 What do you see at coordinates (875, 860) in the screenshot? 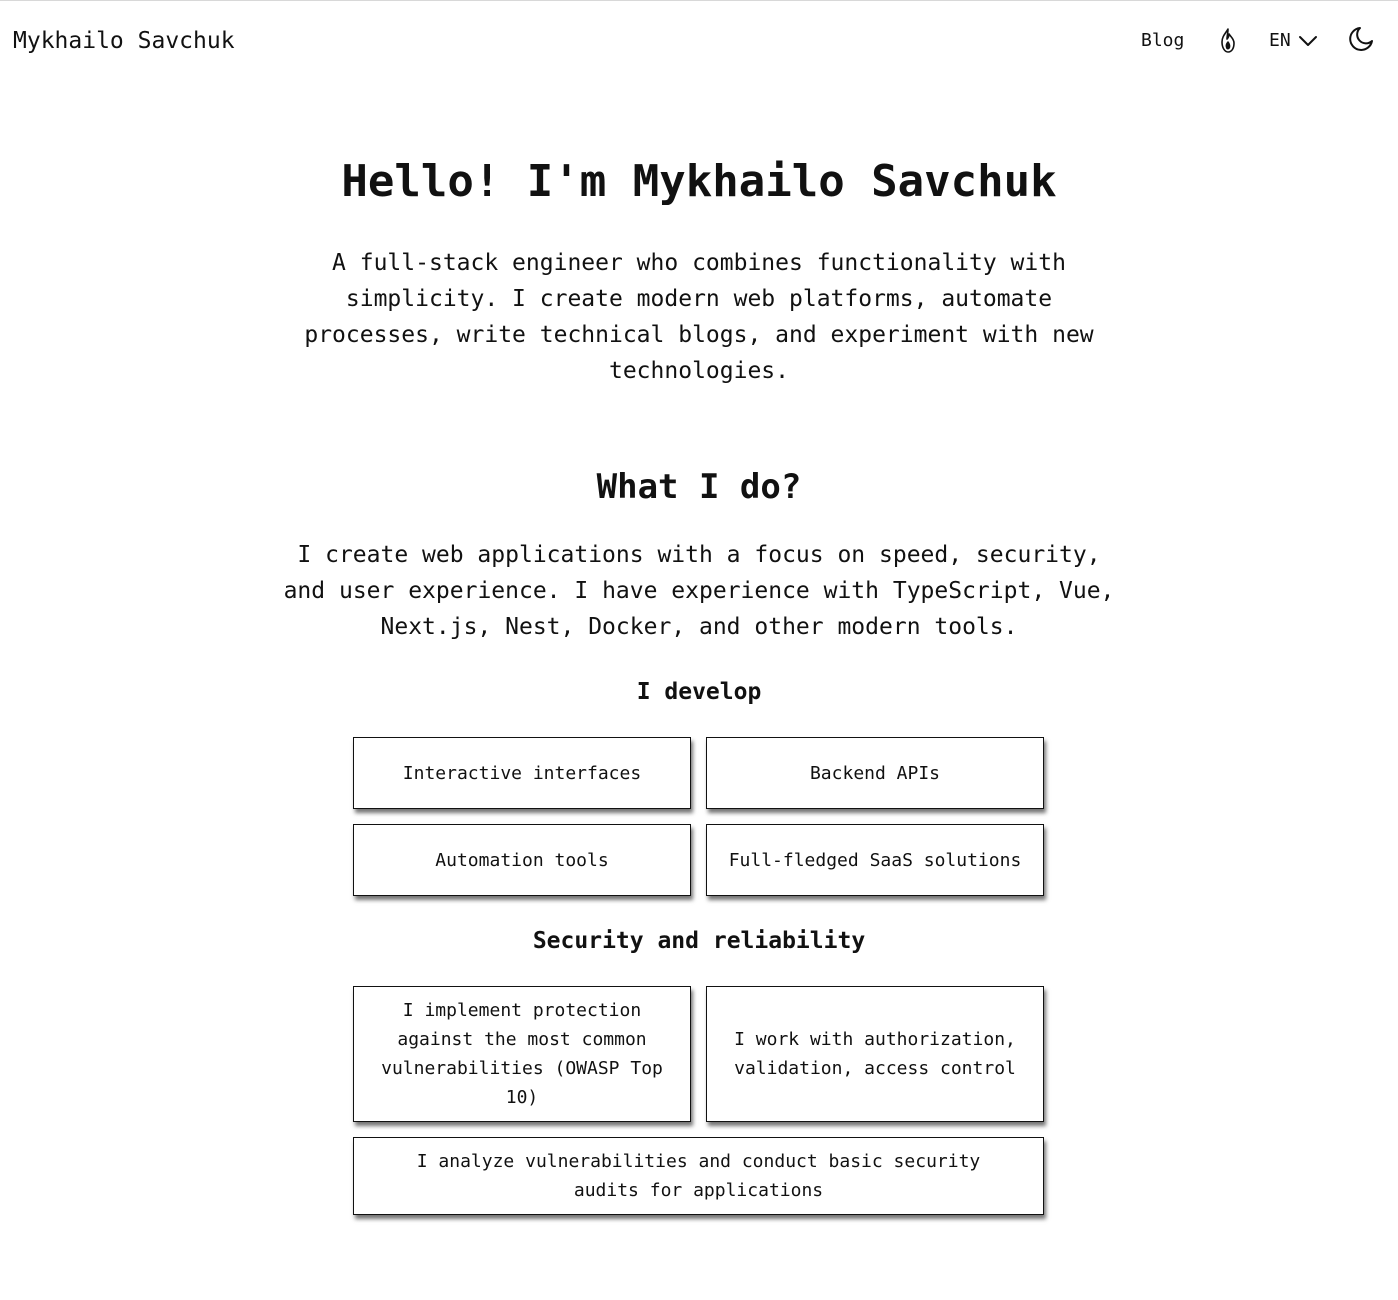
I see `develop-card-saas: Full-fledged SaaS solutions` at bounding box center [875, 860].